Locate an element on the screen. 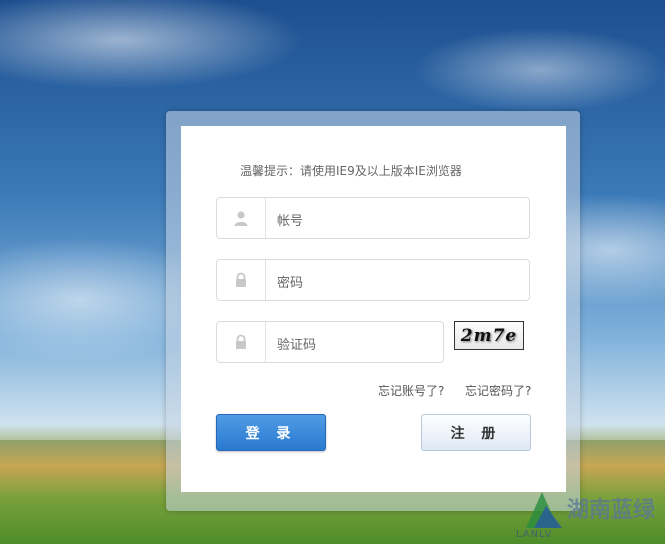  forgot-password-link: 忘记密码了? is located at coordinates (498, 390).